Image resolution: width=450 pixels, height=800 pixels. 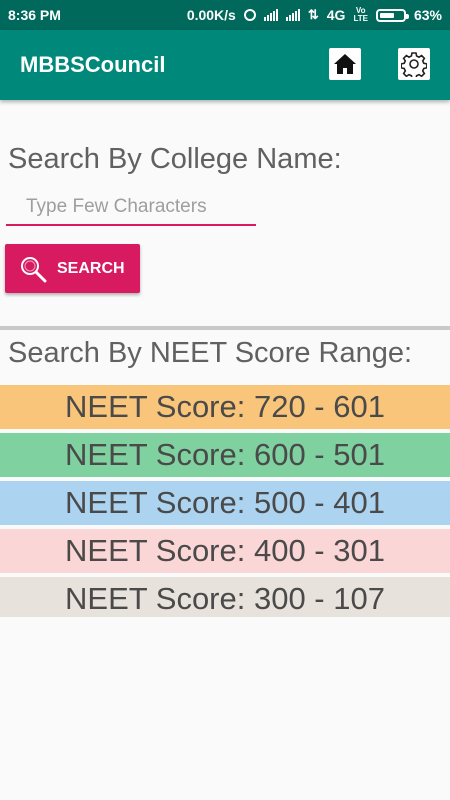 I want to click on status-time: 8:36 PM, so click(x=34, y=15).